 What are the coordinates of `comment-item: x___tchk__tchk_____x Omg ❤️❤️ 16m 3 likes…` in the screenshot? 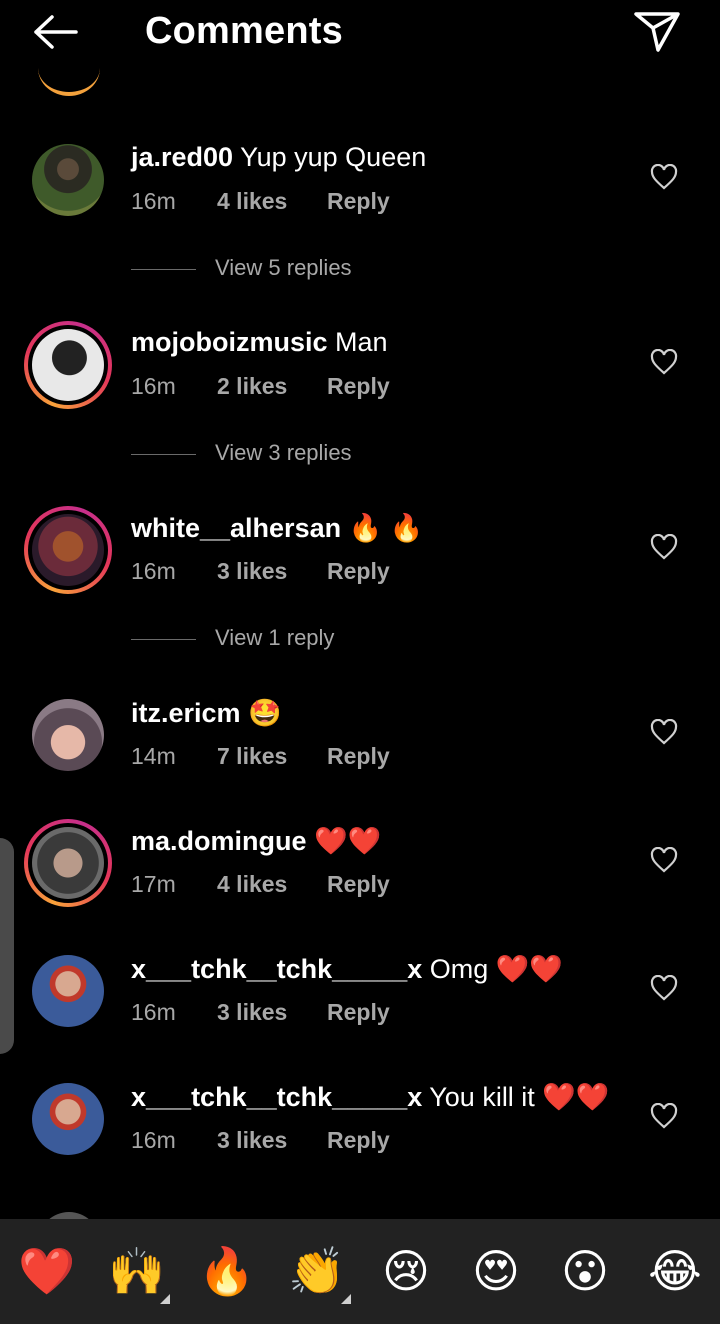 It's located at (360, 1001).